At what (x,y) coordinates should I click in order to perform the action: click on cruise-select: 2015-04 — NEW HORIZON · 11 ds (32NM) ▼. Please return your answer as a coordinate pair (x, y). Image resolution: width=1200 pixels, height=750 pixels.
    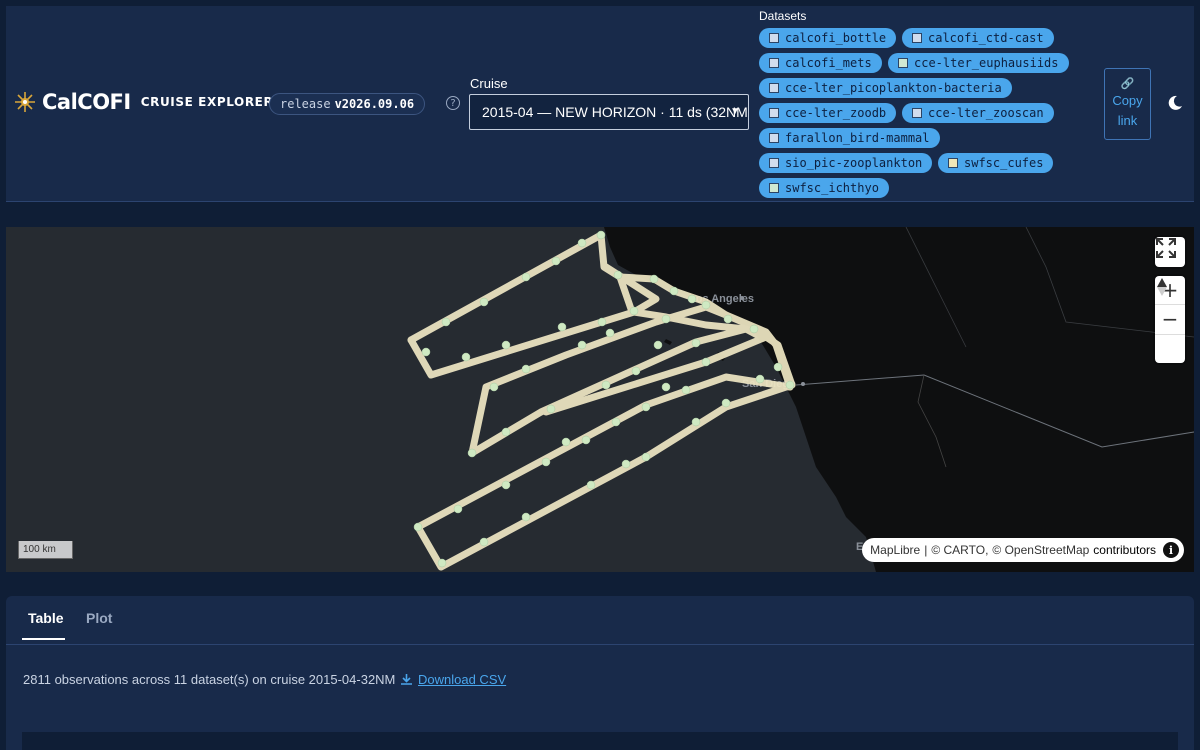
    Looking at the image, I should click on (609, 112).